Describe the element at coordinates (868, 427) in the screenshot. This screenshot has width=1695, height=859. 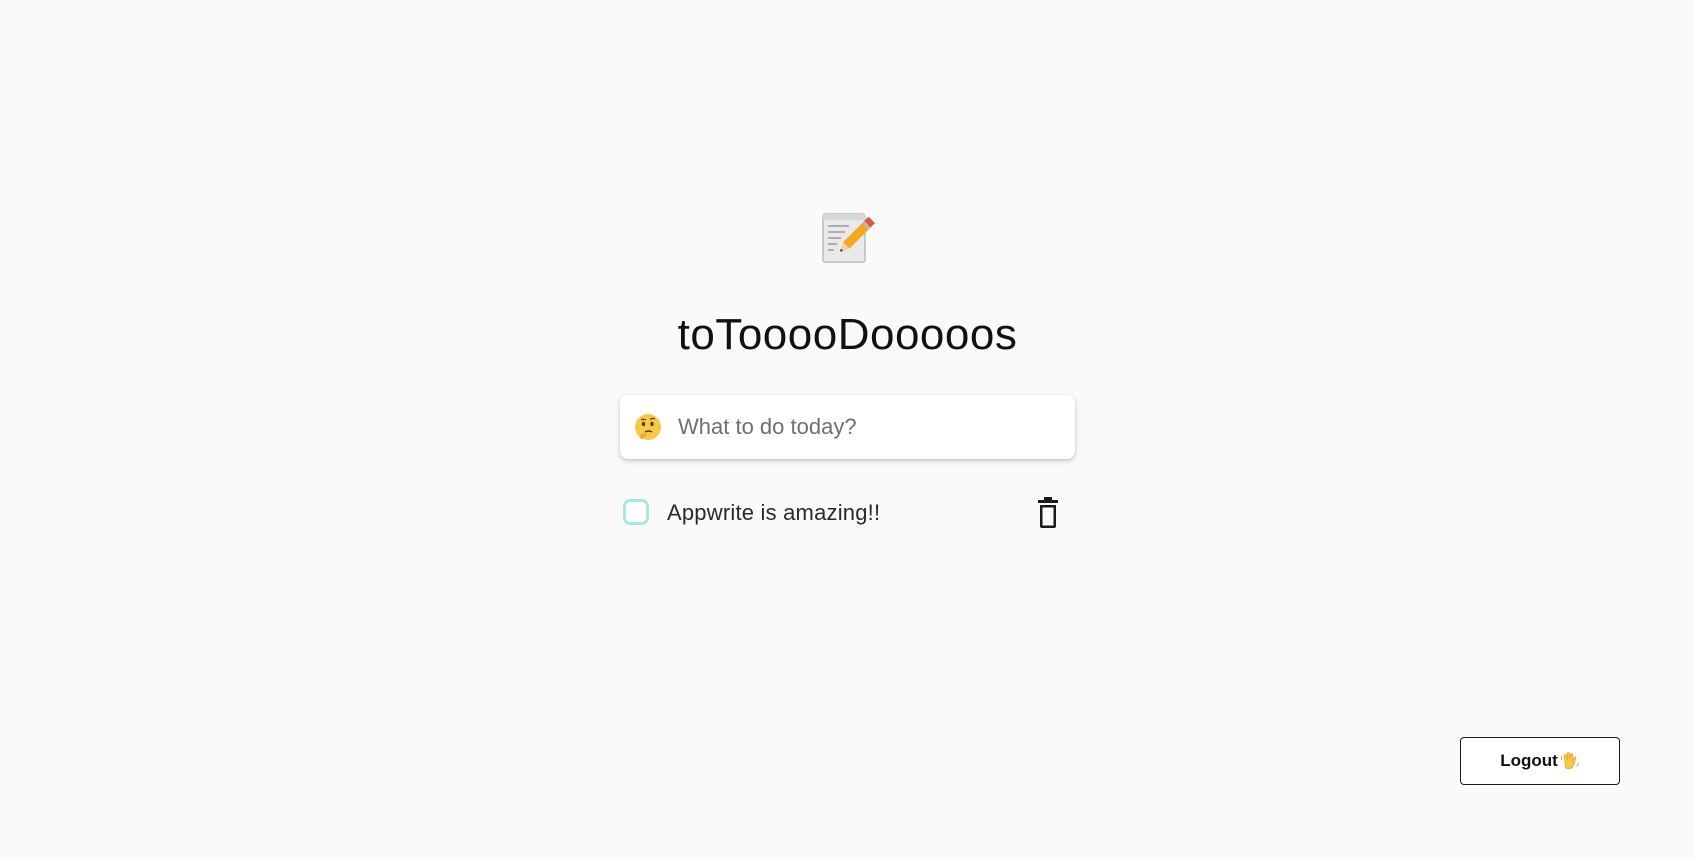
I see `new-task-input` at that location.